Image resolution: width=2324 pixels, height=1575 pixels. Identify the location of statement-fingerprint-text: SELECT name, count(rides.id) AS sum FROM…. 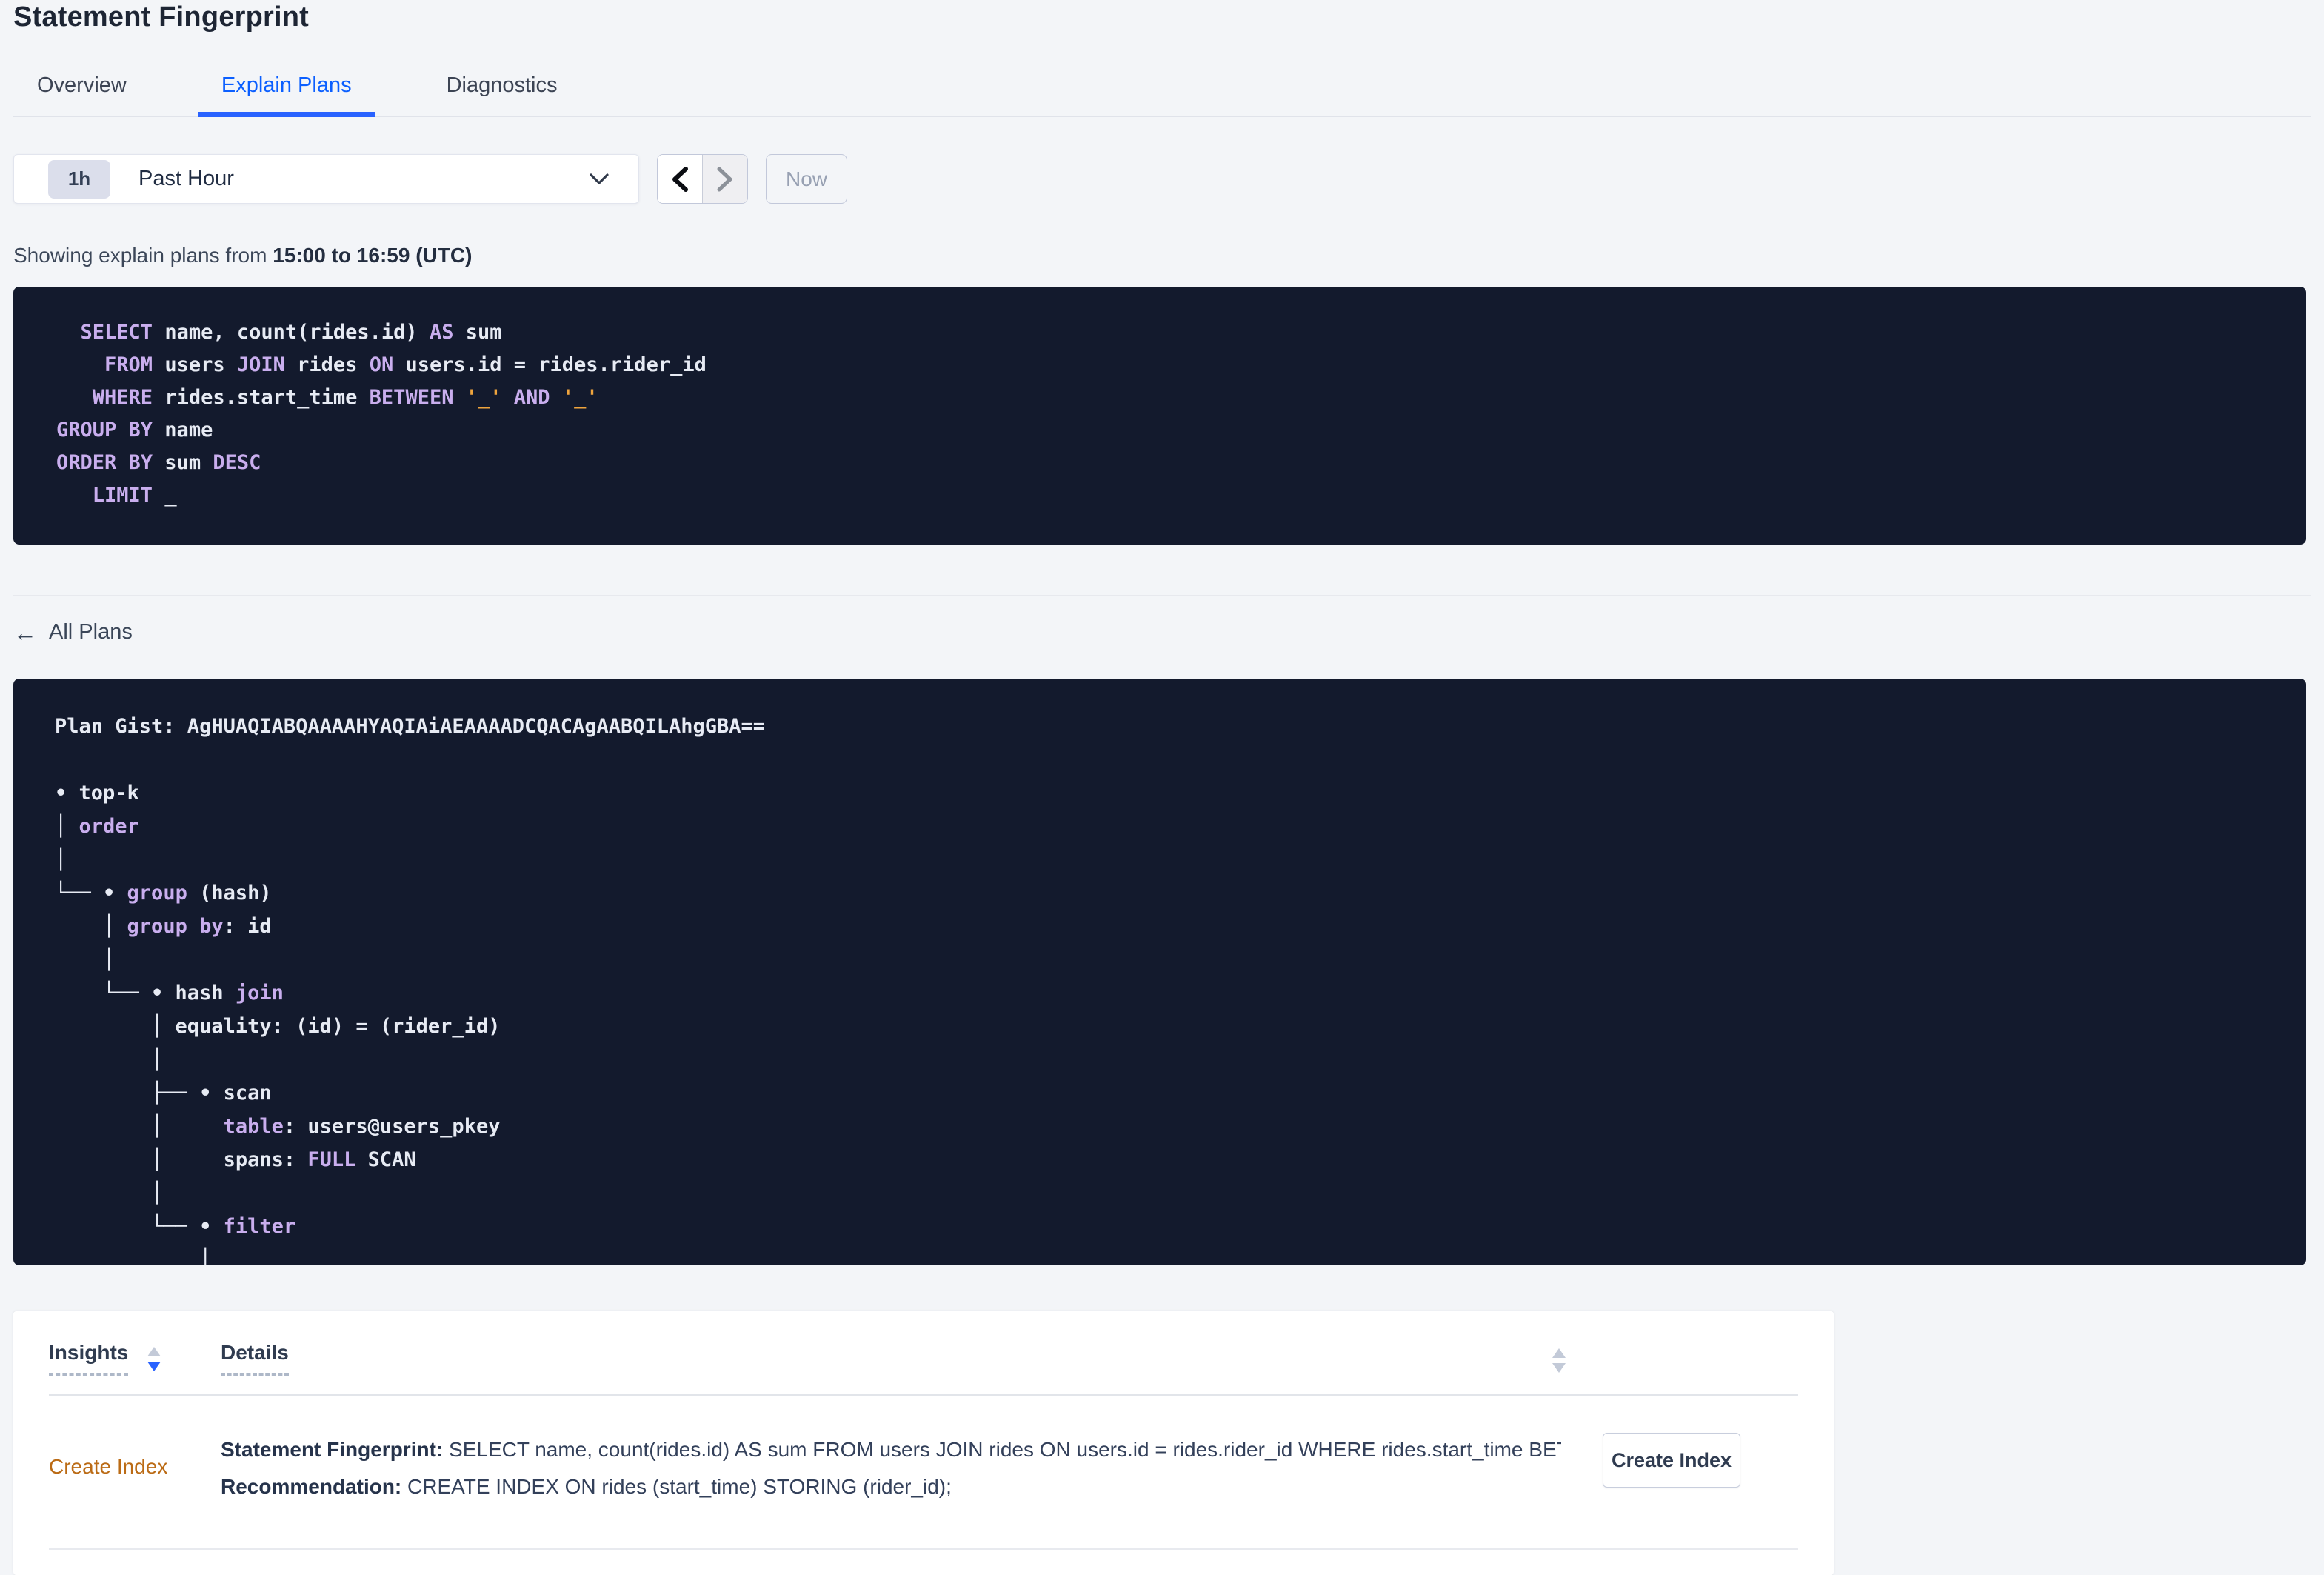
(1002, 1449).